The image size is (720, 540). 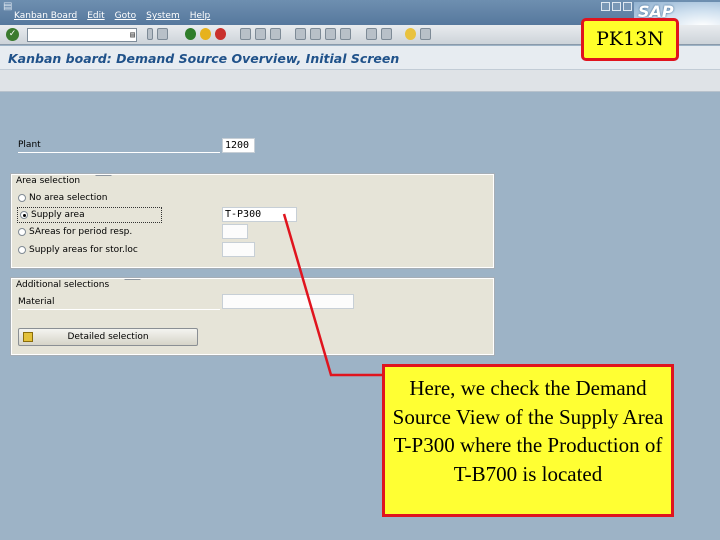 I want to click on supply-area-field: T-P300, so click(x=259, y=214).